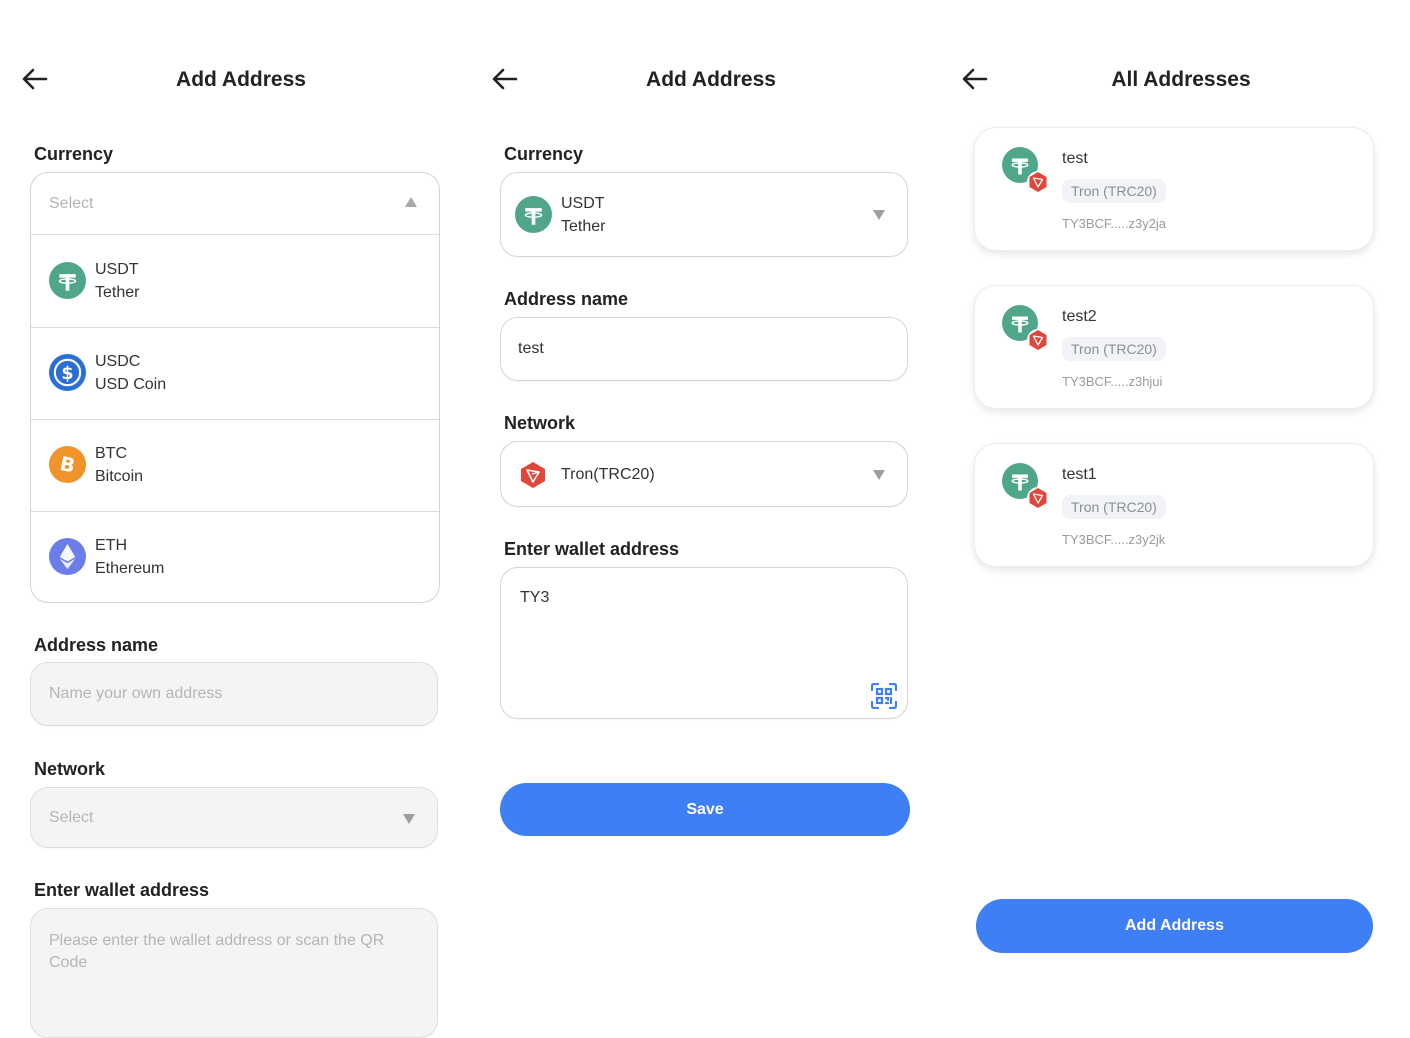 The image size is (1410, 1038). What do you see at coordinates (119, 476) in the screenshot?
I see `currency-name: Bitcoin` at bounding box center [119, 476].